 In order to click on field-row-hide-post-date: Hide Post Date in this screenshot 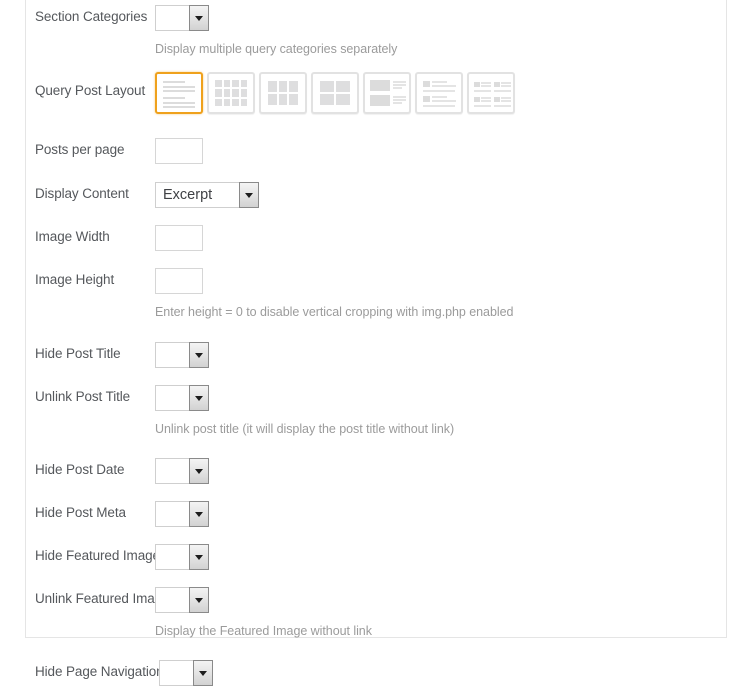, I will do `click(375, 471)`.